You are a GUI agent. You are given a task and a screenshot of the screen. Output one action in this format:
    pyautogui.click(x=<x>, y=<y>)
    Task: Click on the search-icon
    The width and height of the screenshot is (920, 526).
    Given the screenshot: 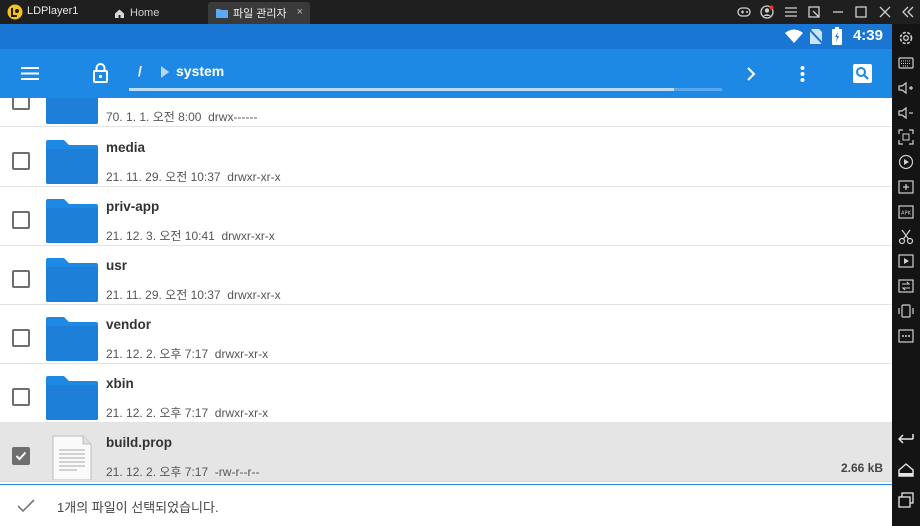 What is the action you would take?
    pyautogui.click(x=862, y=73)
    